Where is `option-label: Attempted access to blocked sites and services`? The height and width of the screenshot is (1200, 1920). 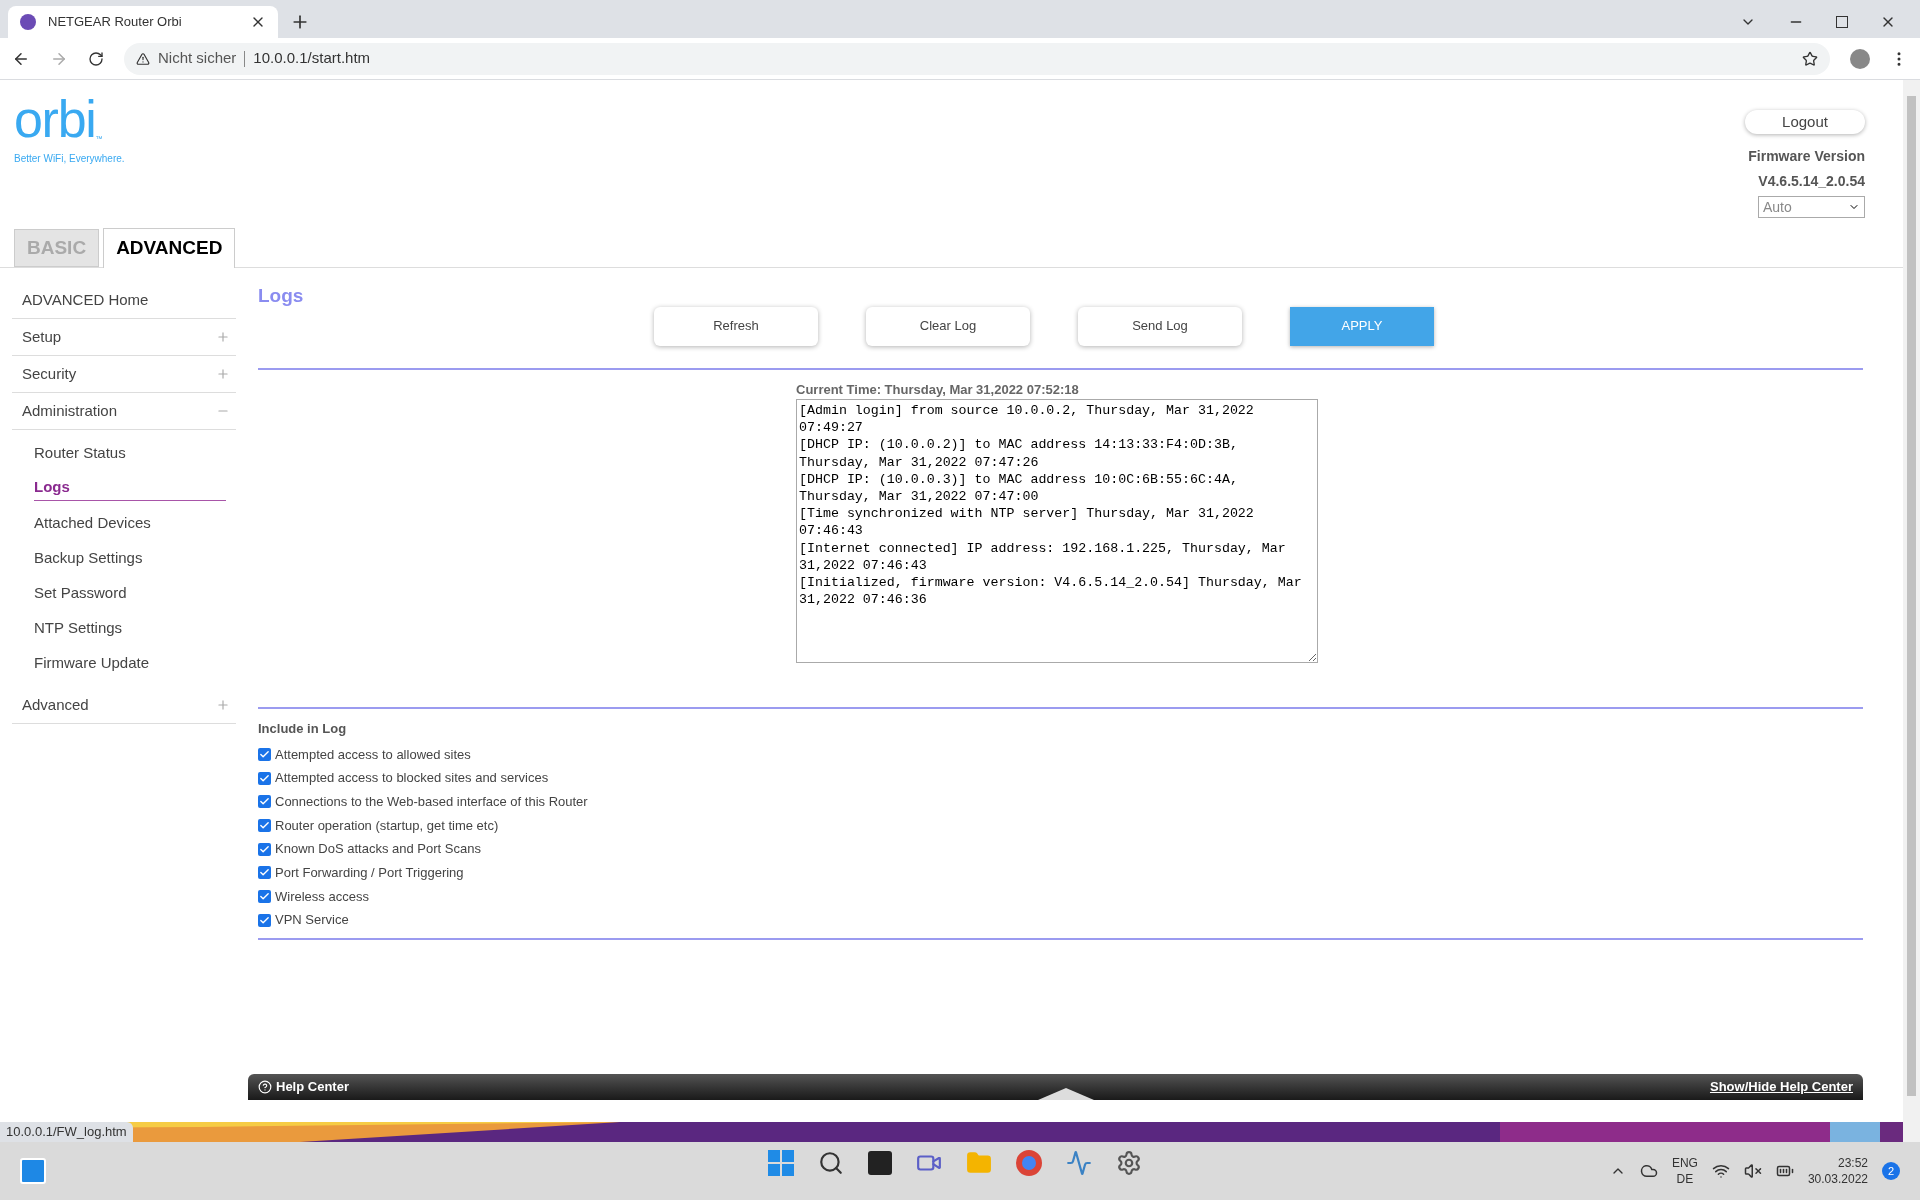 option-label: Attempted access to blocked sites and services is located at coordinates (412, 778).